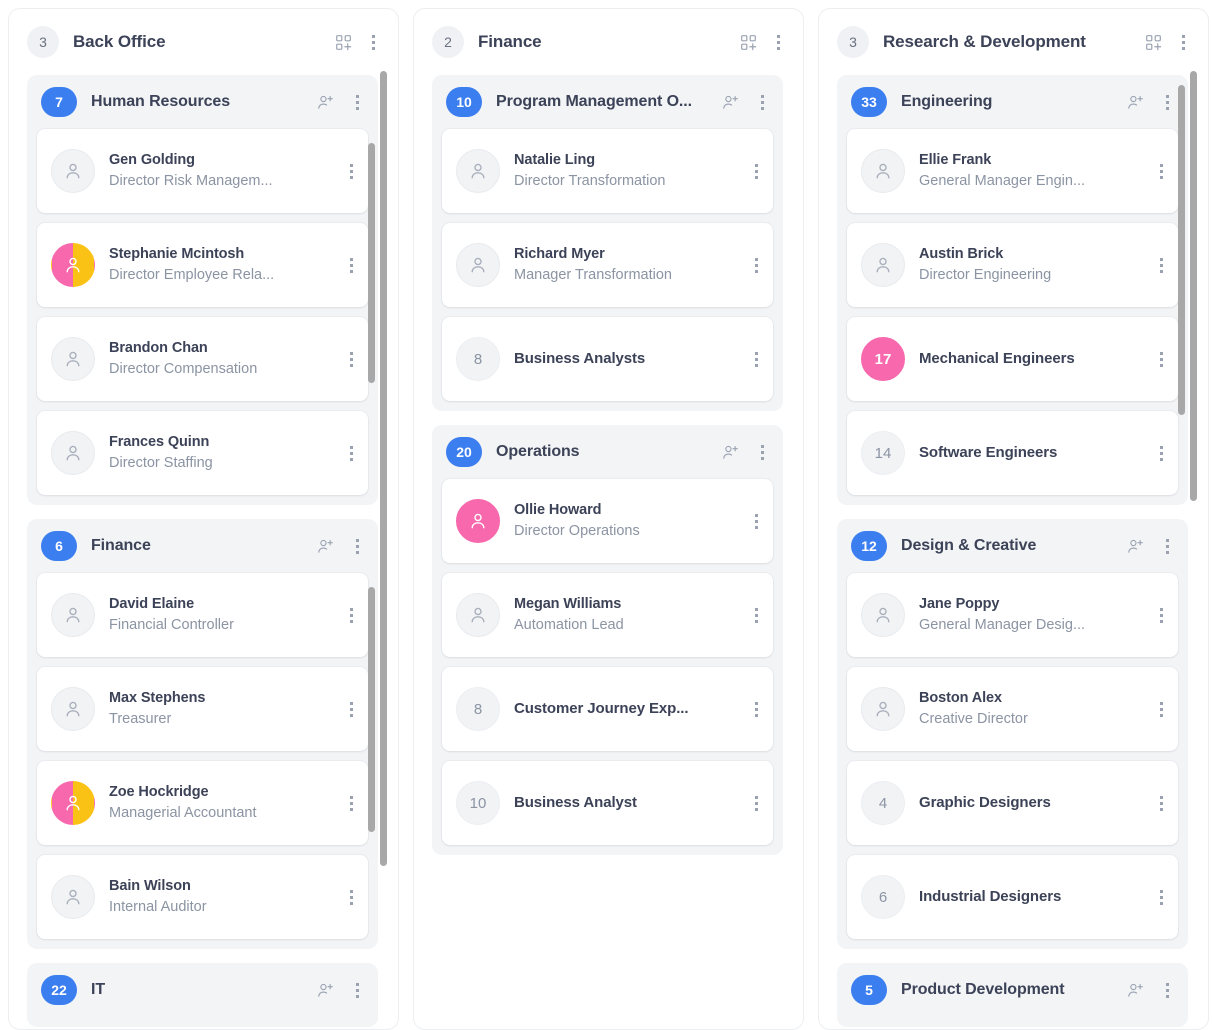 The image size is (1212, 1030). What do you see at coordinates (218, 359) in the screenshot?
I see `member-info: Brandon Chan Director Compensation` at bounding box center [218, 359].